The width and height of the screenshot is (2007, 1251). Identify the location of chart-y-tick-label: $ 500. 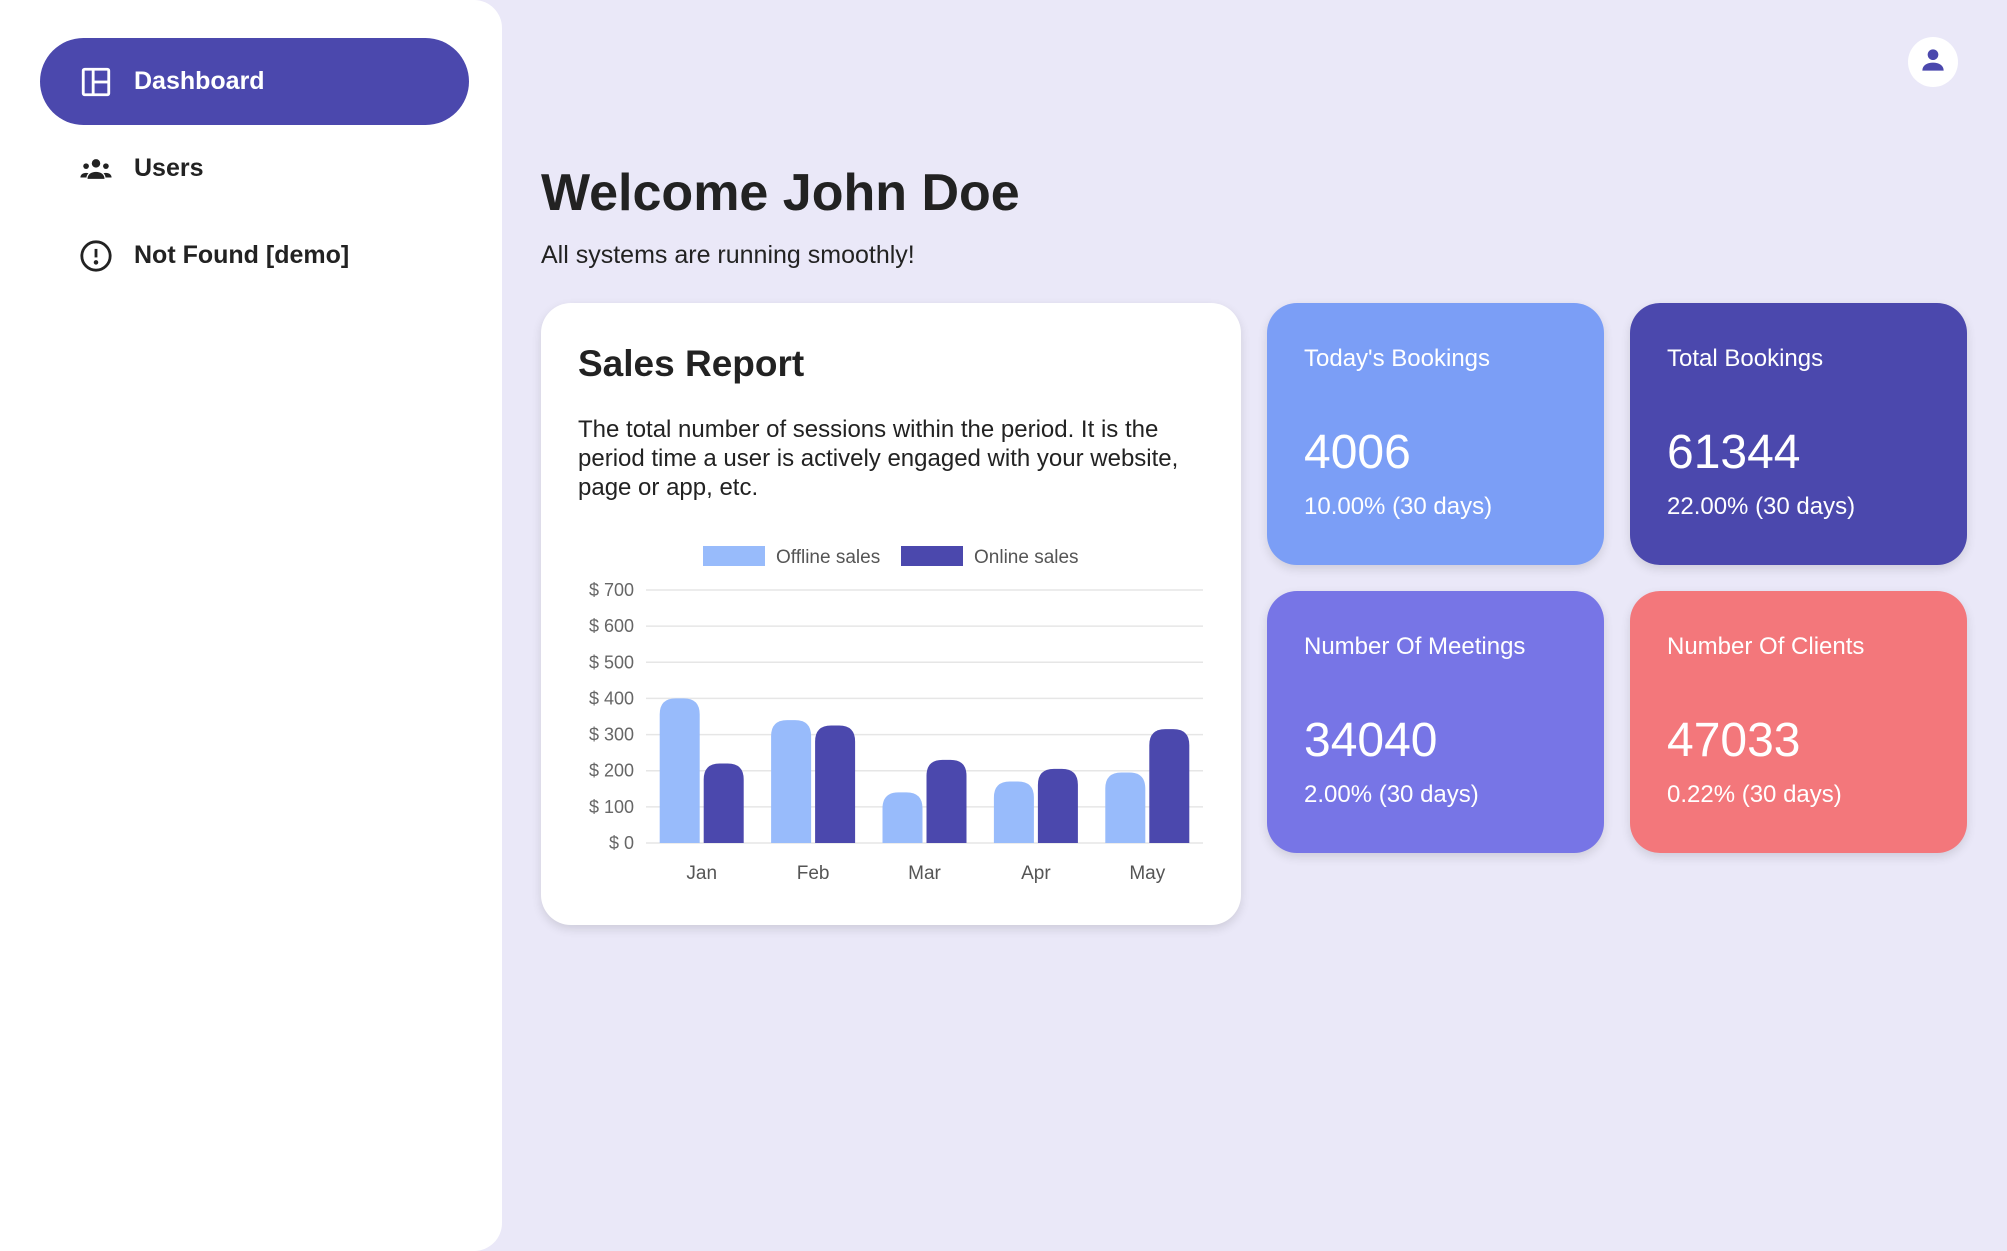
(611, 662).